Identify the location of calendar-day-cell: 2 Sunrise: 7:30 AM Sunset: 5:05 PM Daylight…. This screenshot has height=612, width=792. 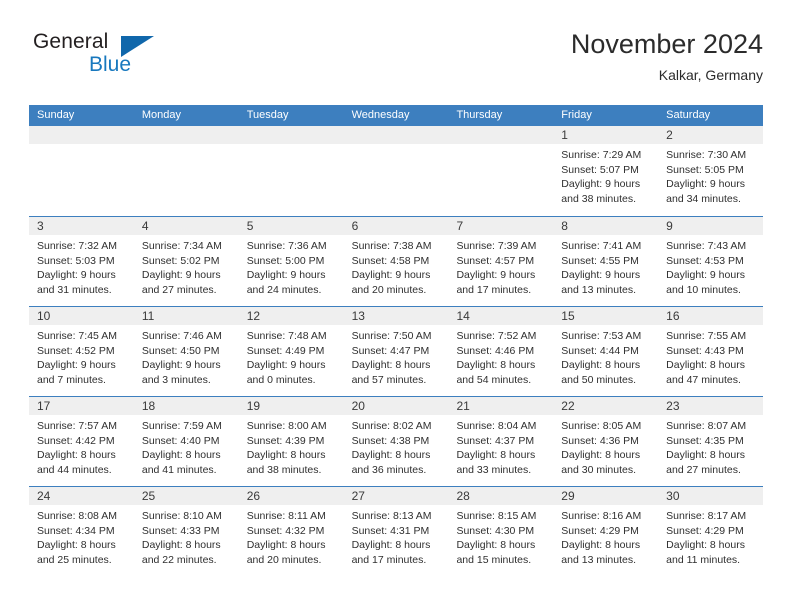
(711, 171).